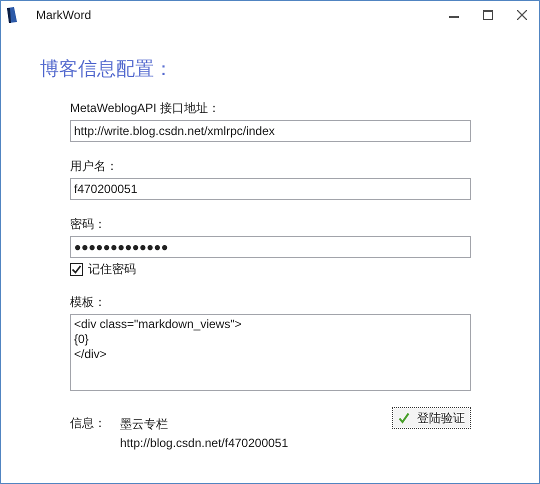  Describe the element at coordinates (270, 189) in the screenshot. I see `input-field: f470200051` at that location.